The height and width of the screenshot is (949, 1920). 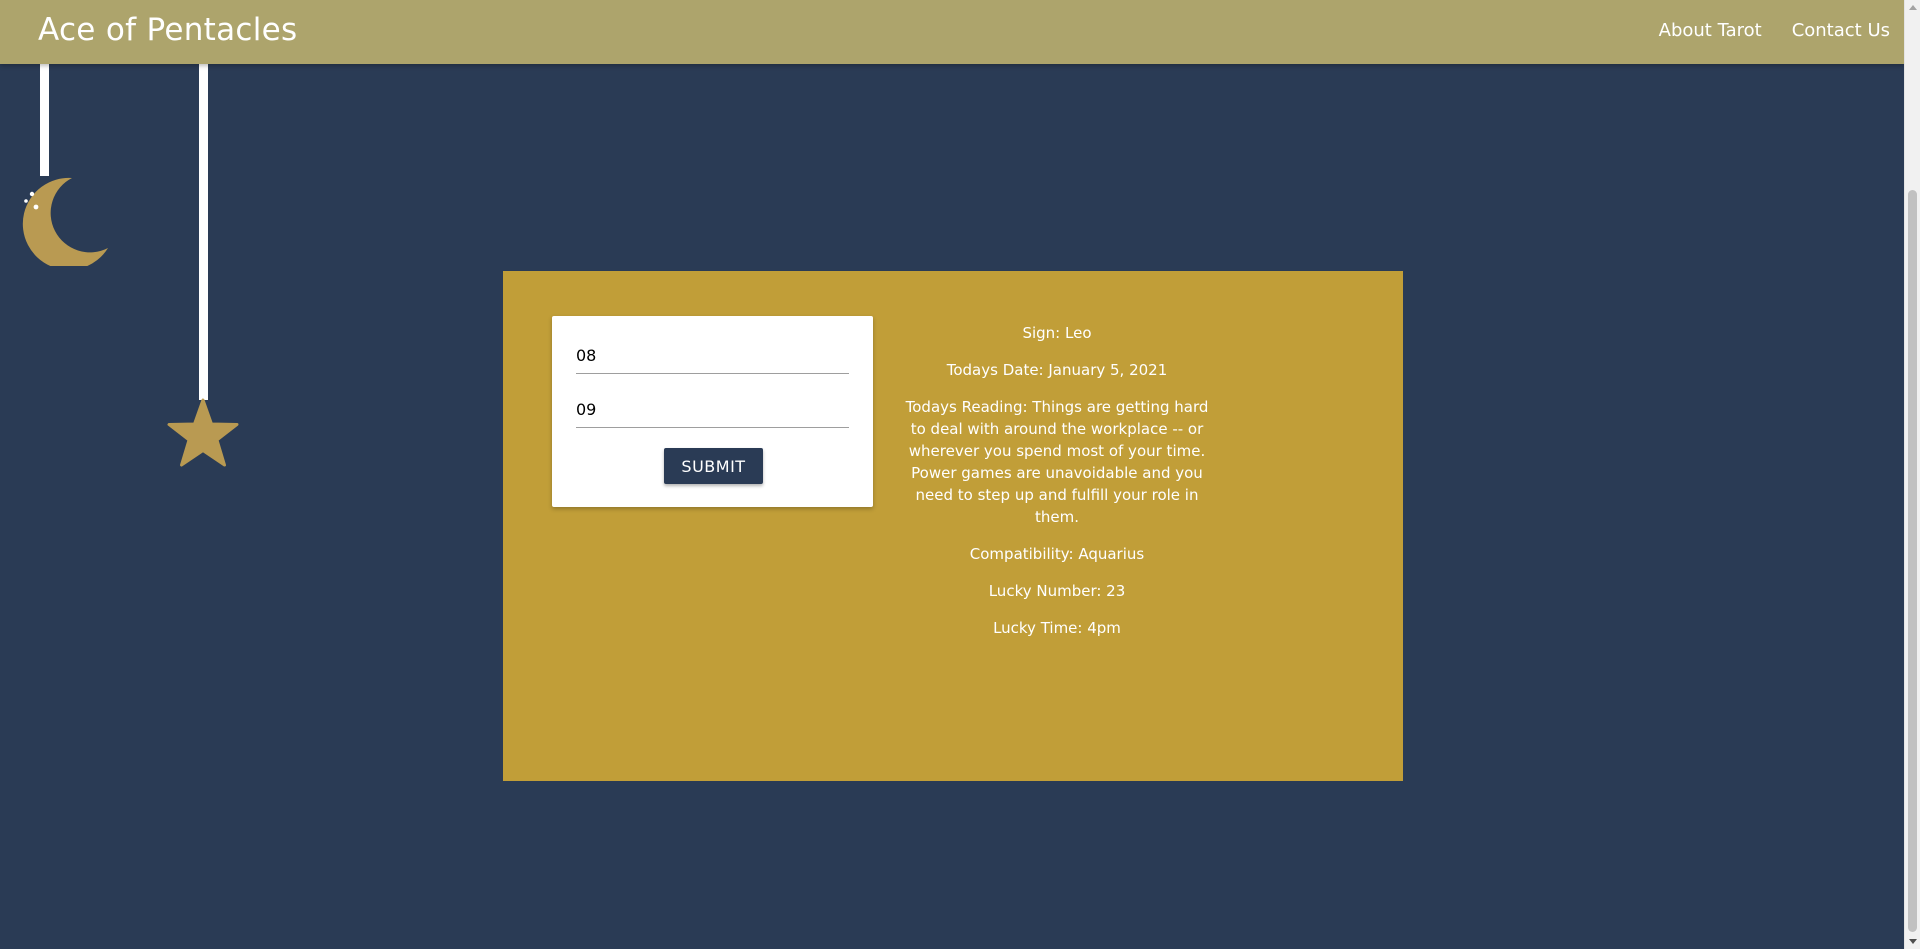 I want to click on scroll-down-arrow-icon, so click(x=1913, y=941).